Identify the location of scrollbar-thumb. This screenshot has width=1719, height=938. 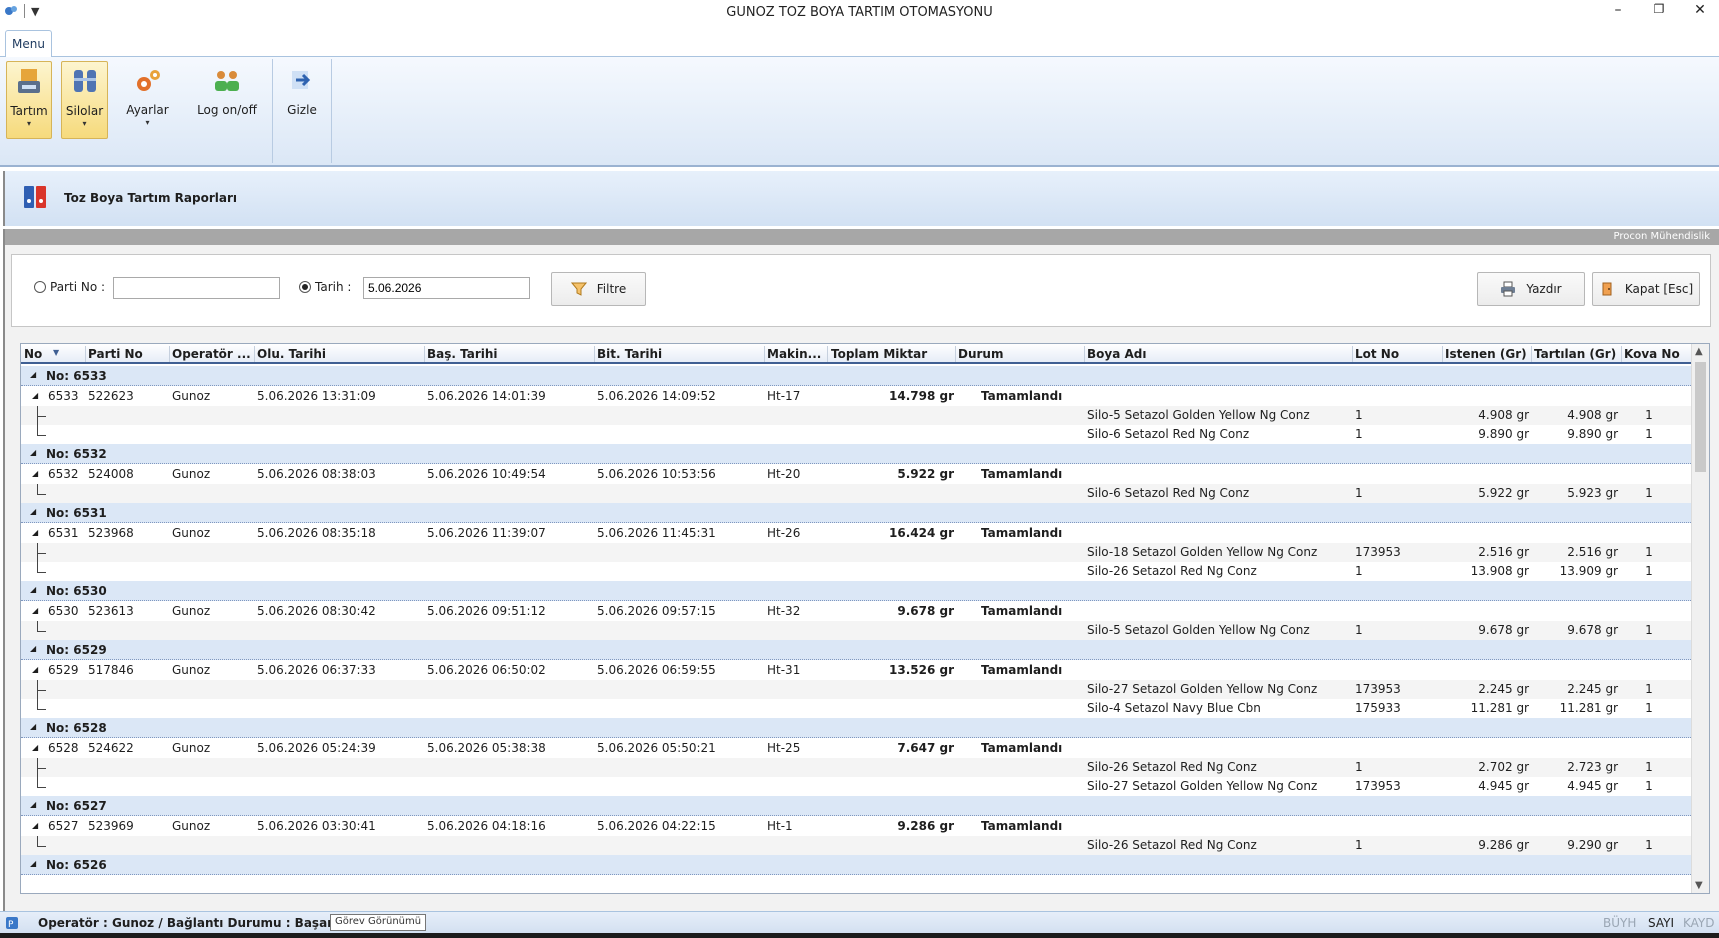
(1700, 417).